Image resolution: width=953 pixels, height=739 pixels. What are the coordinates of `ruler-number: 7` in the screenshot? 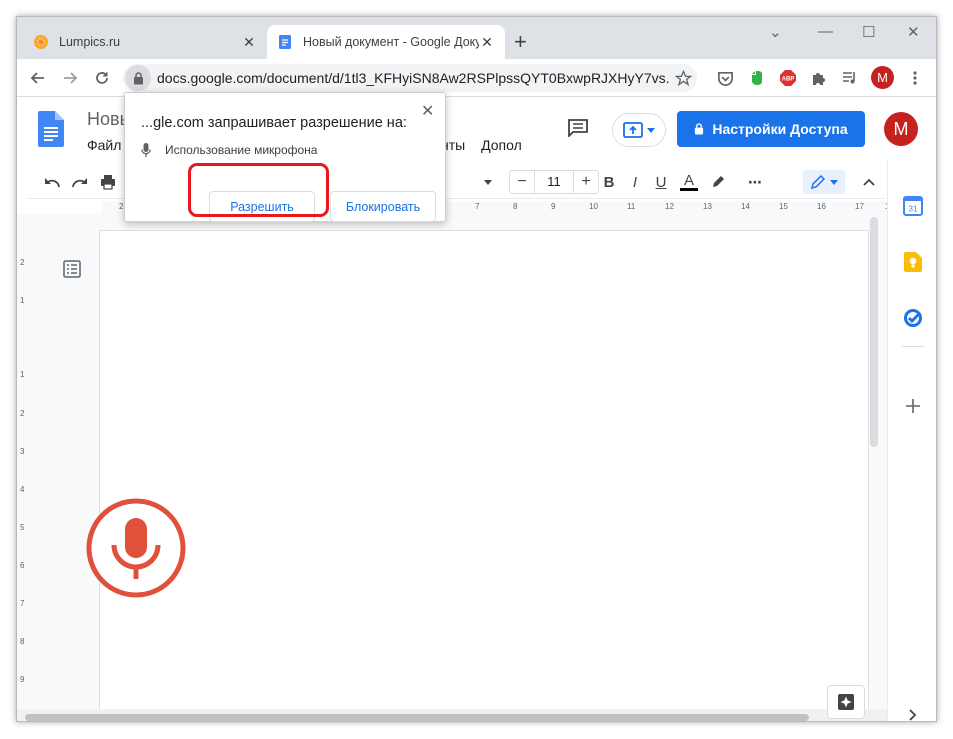 It's located at (477, 206).